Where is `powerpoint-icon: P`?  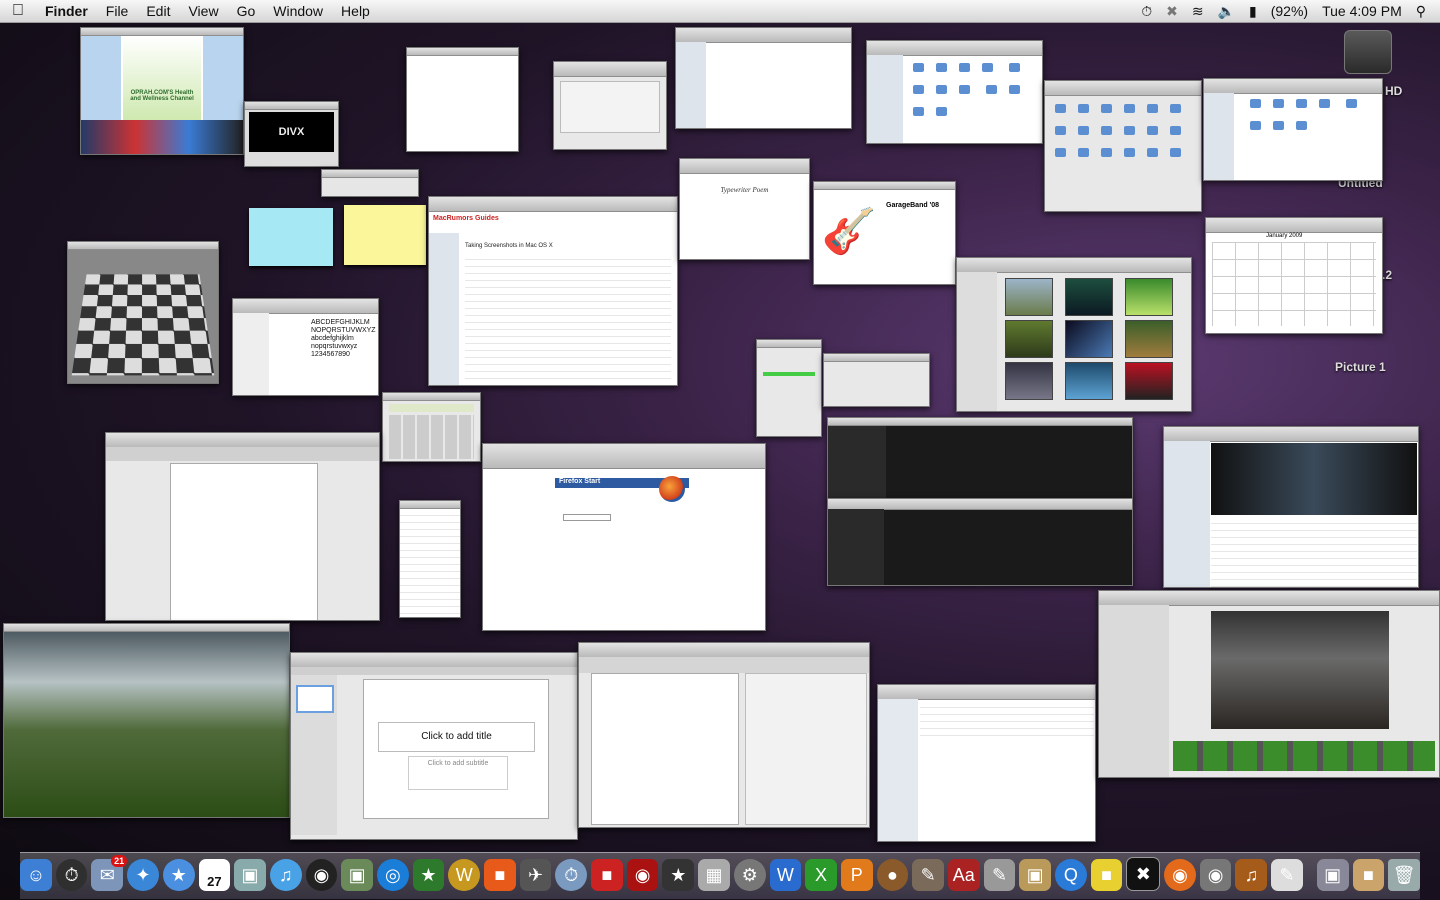 powerpoint-icon: P is located at coordinates (857, 875).